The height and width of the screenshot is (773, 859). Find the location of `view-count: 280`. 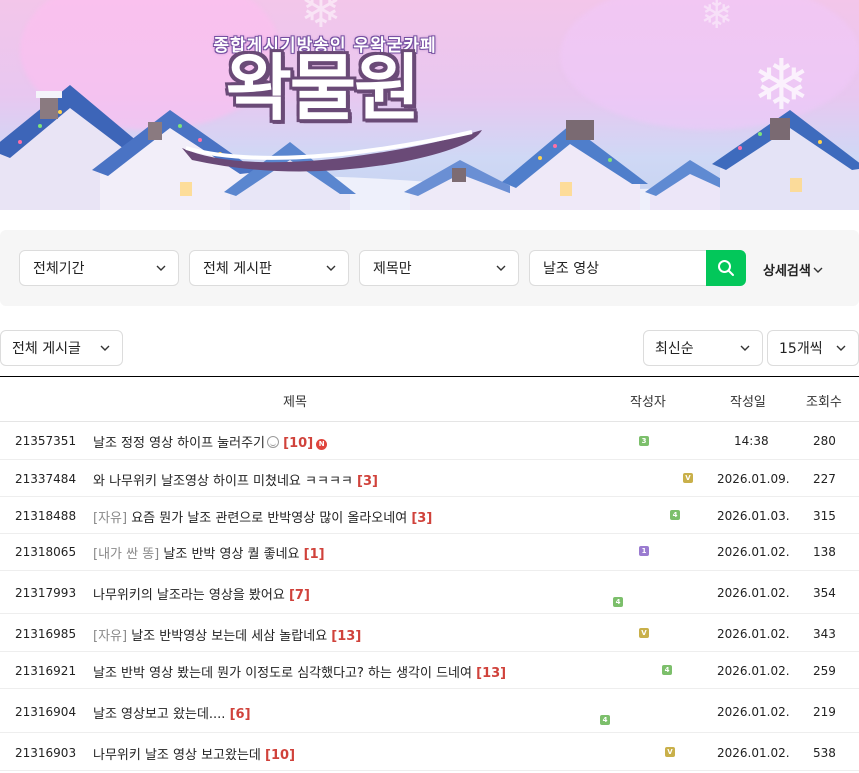

view-count: 280 is located at coordinates (824, 441).